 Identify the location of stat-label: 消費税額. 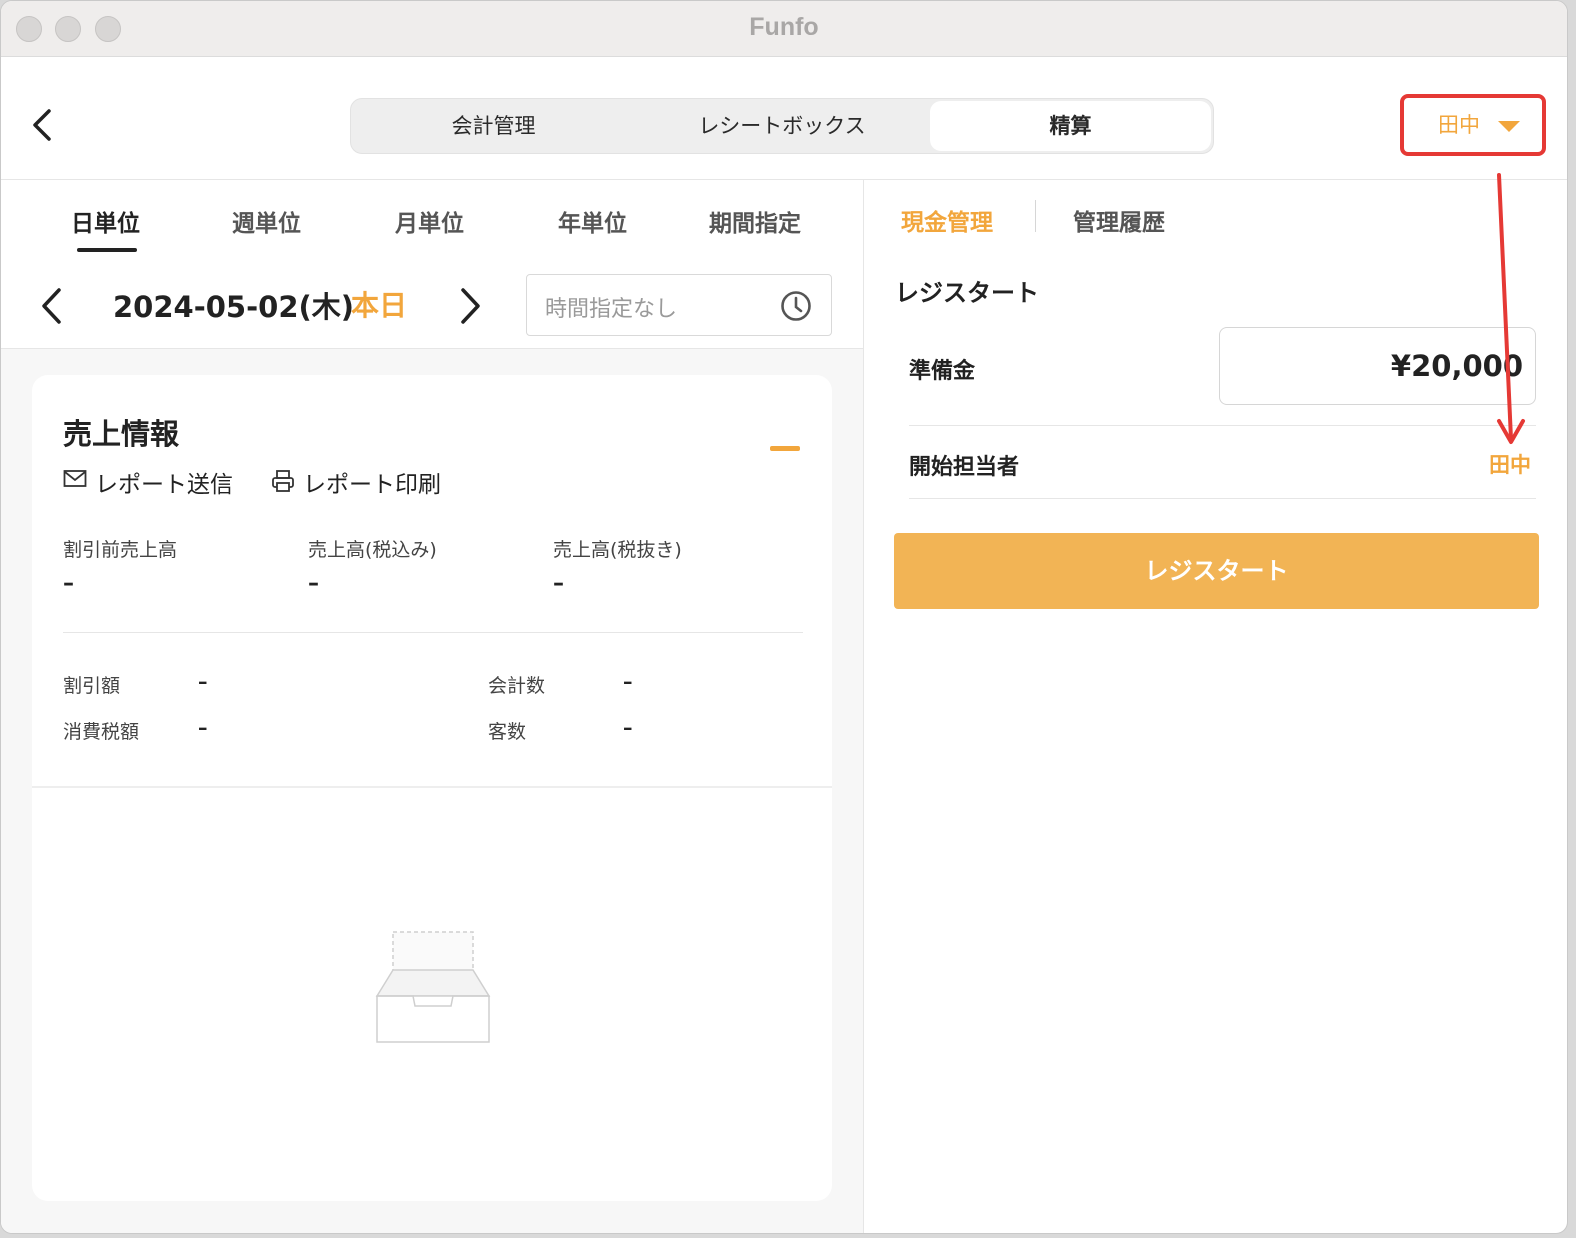
(101, 732).